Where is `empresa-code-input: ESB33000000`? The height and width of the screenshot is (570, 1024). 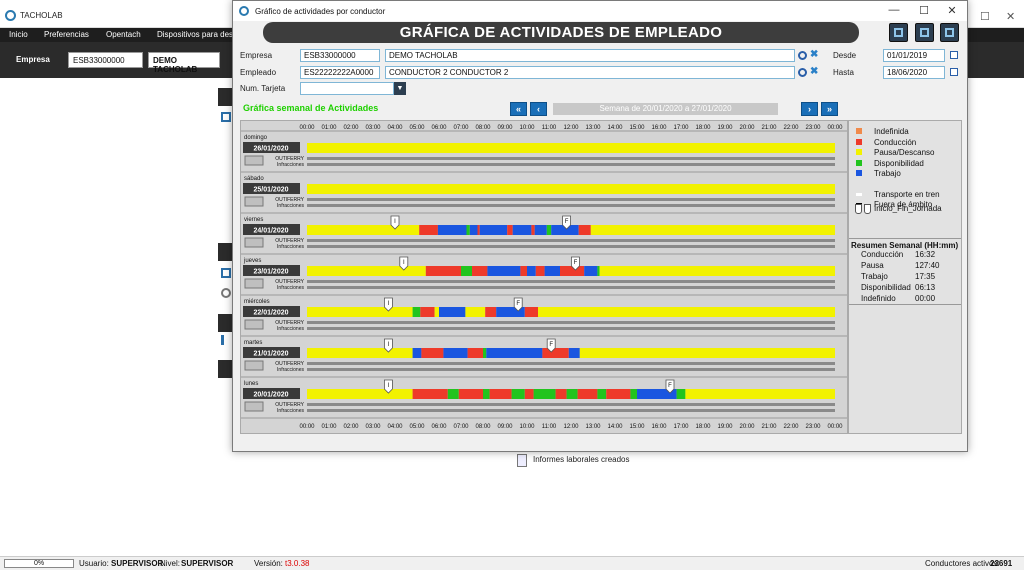 empresa-code-input: ESB33000000 is located at coordinates (340, 55).